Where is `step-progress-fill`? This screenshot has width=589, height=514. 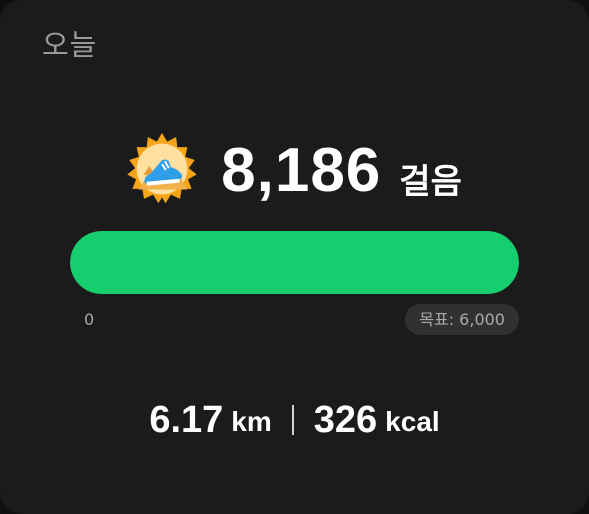 step-progress-fill is located at coordinates (294, 262).